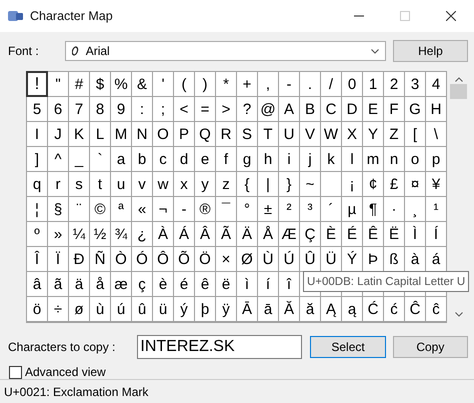 The width and height of the screenshot is (474, 403). I want to click on character-cell: ¨, so click(79, 209).